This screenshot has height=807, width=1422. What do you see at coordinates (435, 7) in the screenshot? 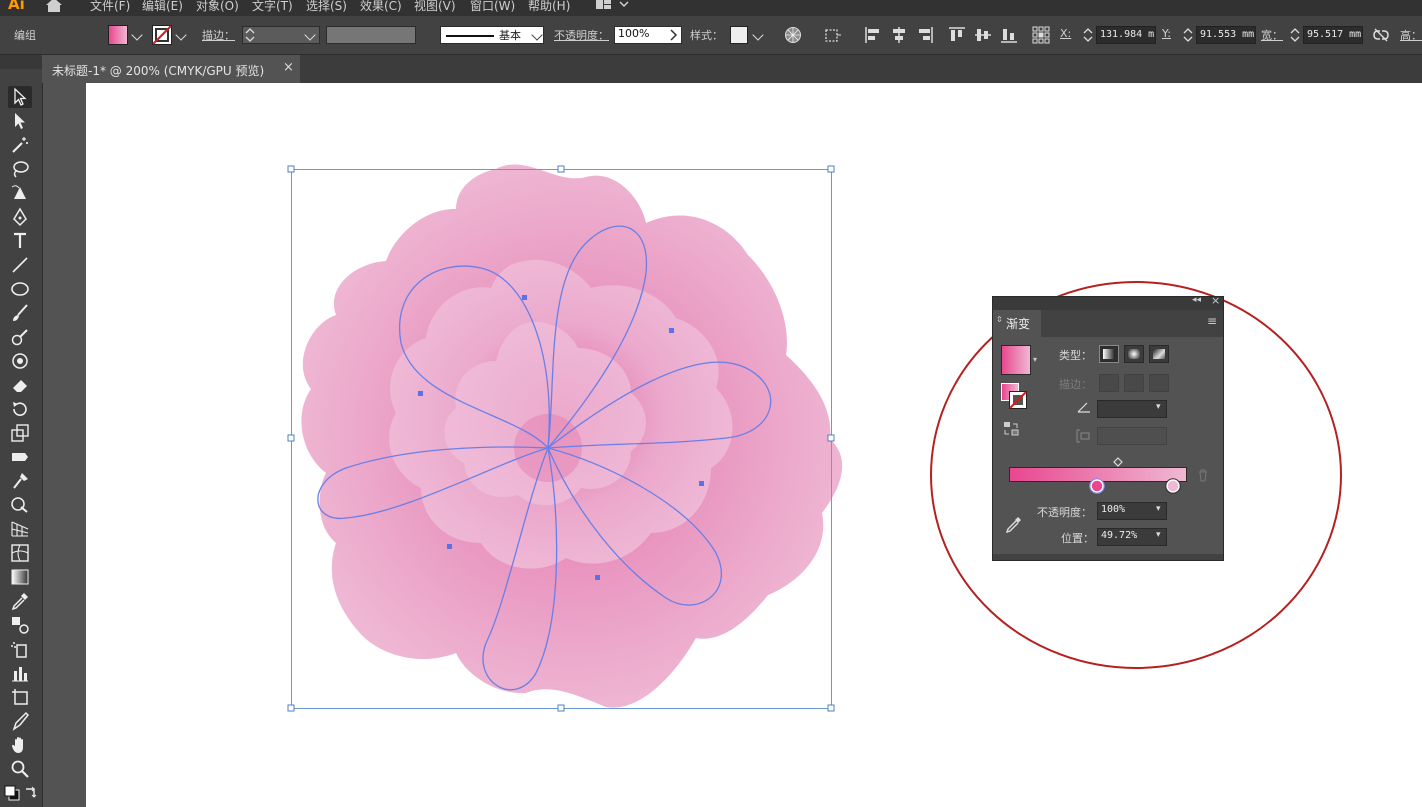
I see `menu-view: 视图(V)` at bounding box center [435, 7].